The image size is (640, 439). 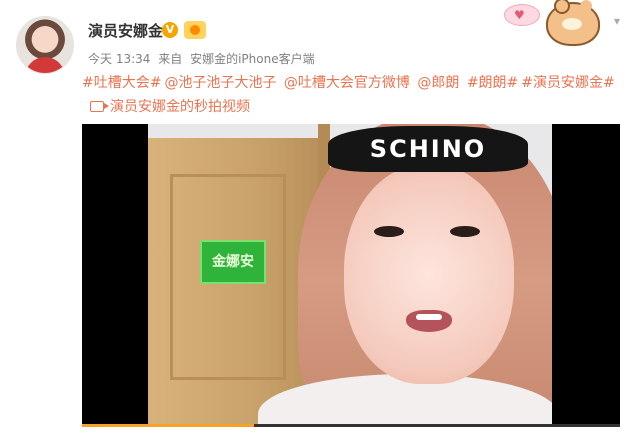 What do you see at coordinates (45, 65) in the screenshot?
I see `avatar-shirt` at bounding box center [45, 65].